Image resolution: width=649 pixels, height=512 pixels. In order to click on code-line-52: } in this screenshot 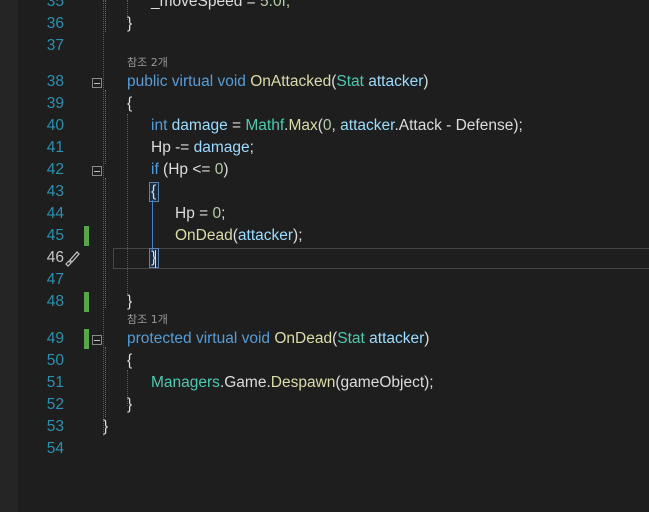, I will do `click(129, 405)`.